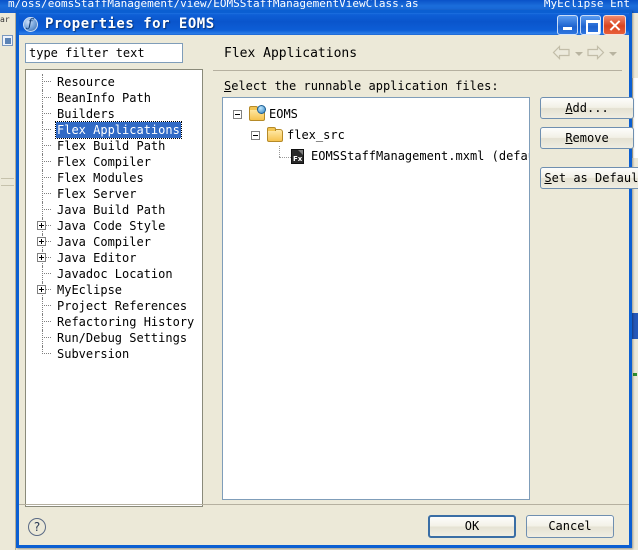 The height and width of the screenshot is (550, 638). Describe the element at coordinates (104, 98) in the screenshot. I see `nav-tree-item-label: BeanInfo Path` at that location.